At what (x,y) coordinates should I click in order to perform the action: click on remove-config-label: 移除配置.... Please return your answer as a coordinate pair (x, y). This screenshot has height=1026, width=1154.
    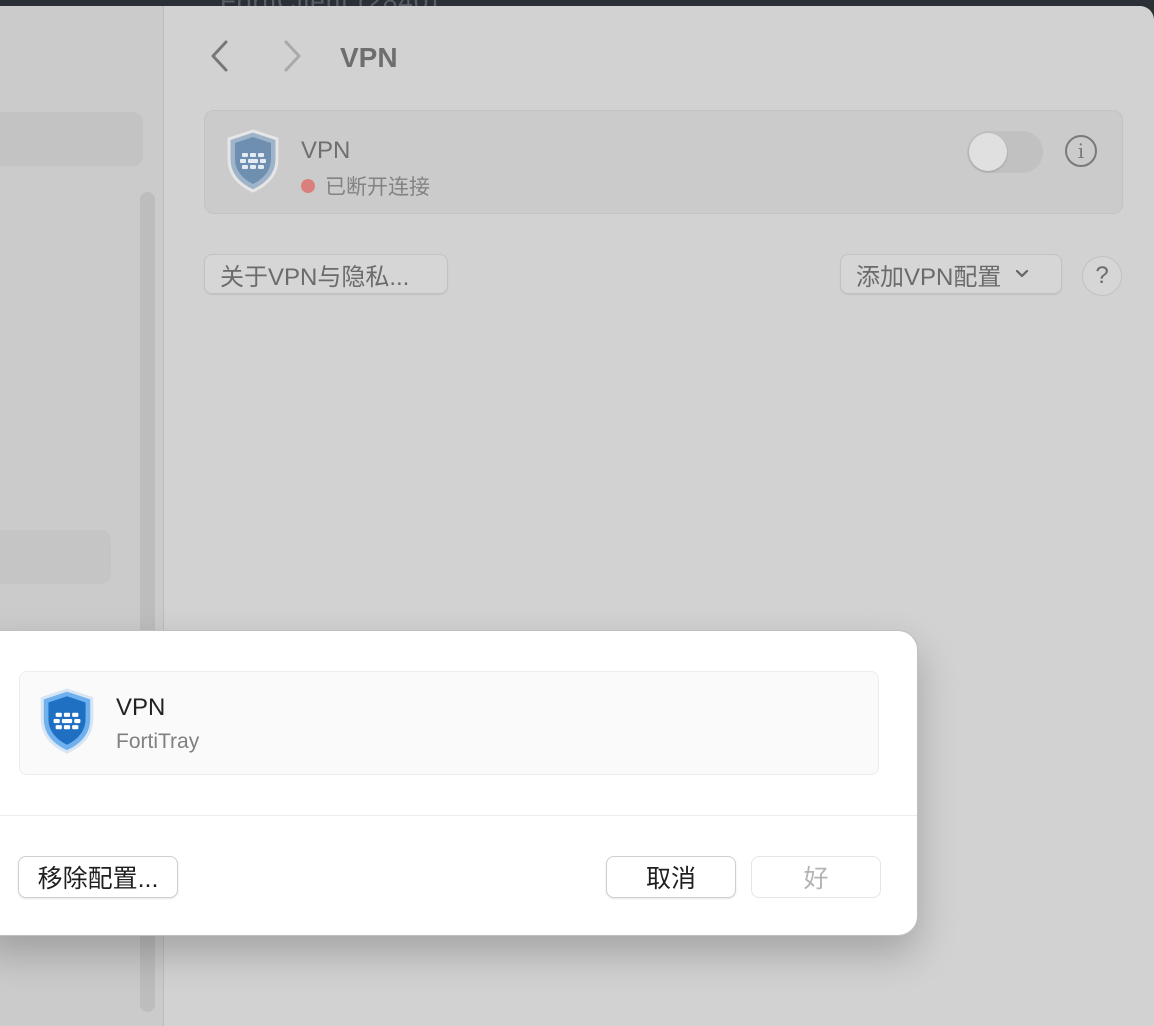
    Looking at the image, I should click on (98, 879).